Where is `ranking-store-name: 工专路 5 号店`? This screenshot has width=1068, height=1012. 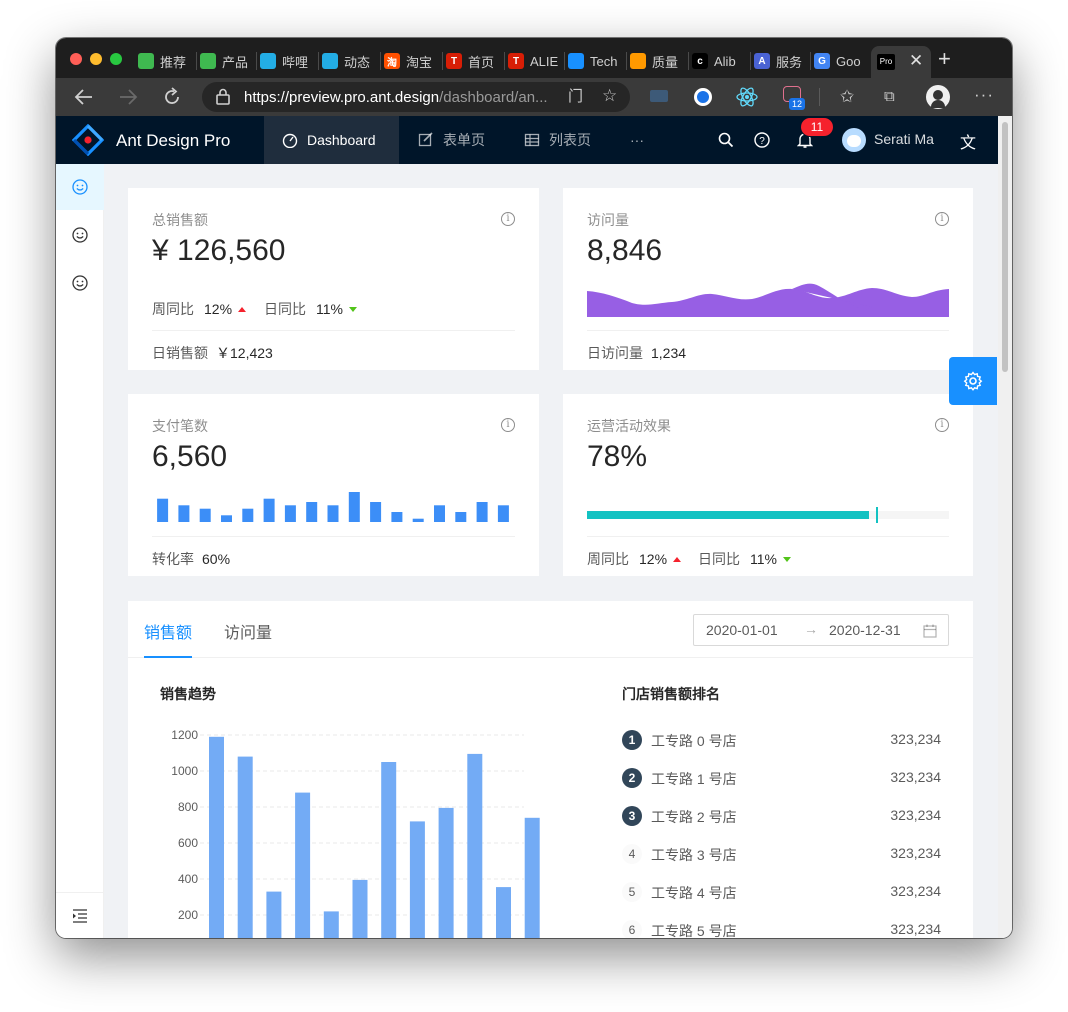
ranking-store-name: 工专路 5 号店 is located at coordinates (694, 930).